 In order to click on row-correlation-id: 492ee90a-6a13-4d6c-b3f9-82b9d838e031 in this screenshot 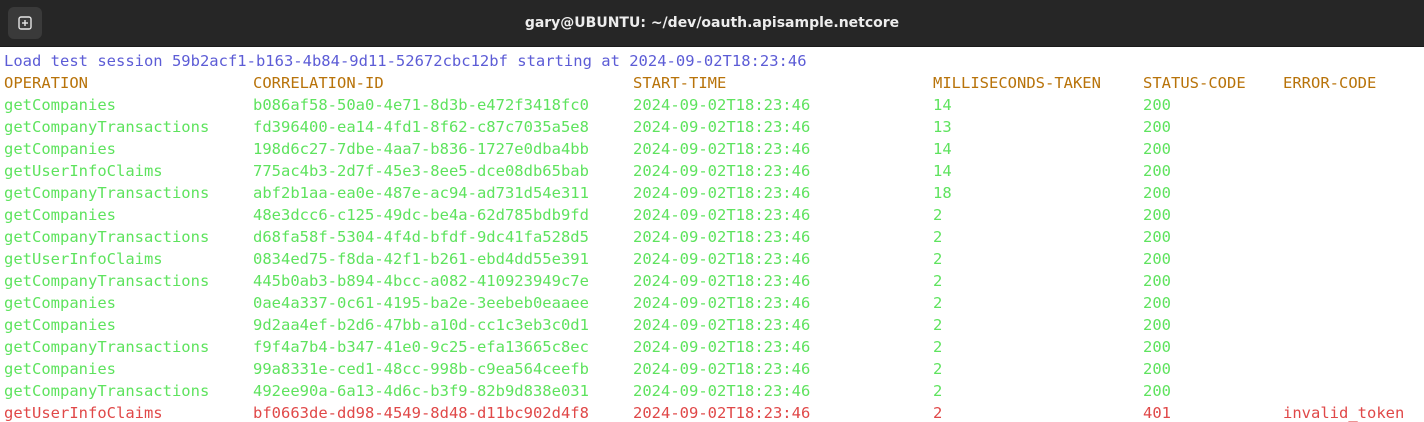, I will do `click(421, 391)`.